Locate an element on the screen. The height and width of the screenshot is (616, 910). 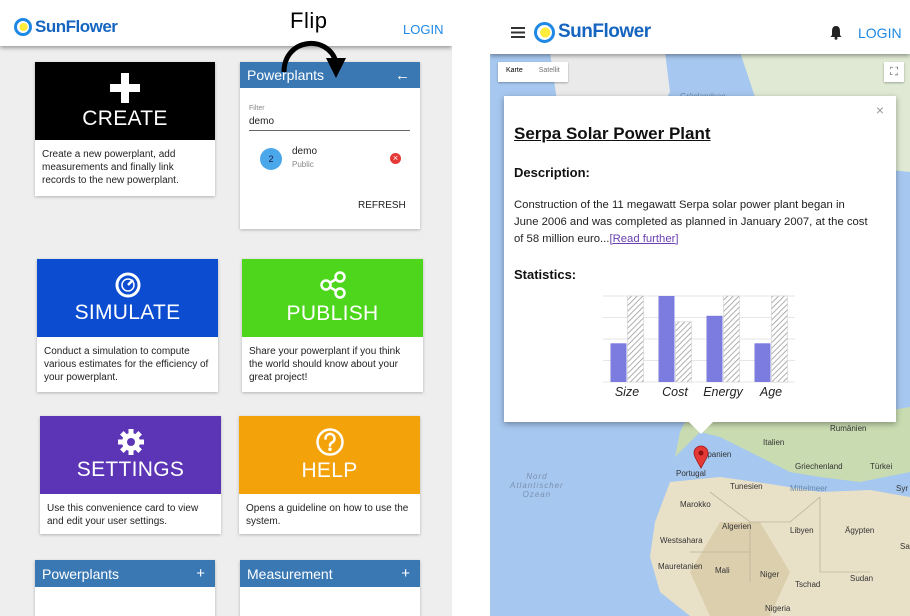
item-name: demo is located at coordinates (305, 151).